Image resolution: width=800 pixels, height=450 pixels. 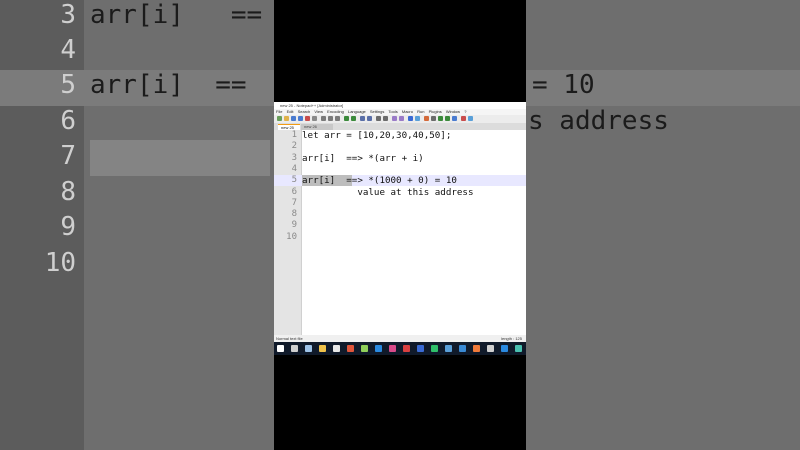 What do you see at coordinates (293, 118) in the screenshot?
I see `save-icon` at bounding box center [293, 118].